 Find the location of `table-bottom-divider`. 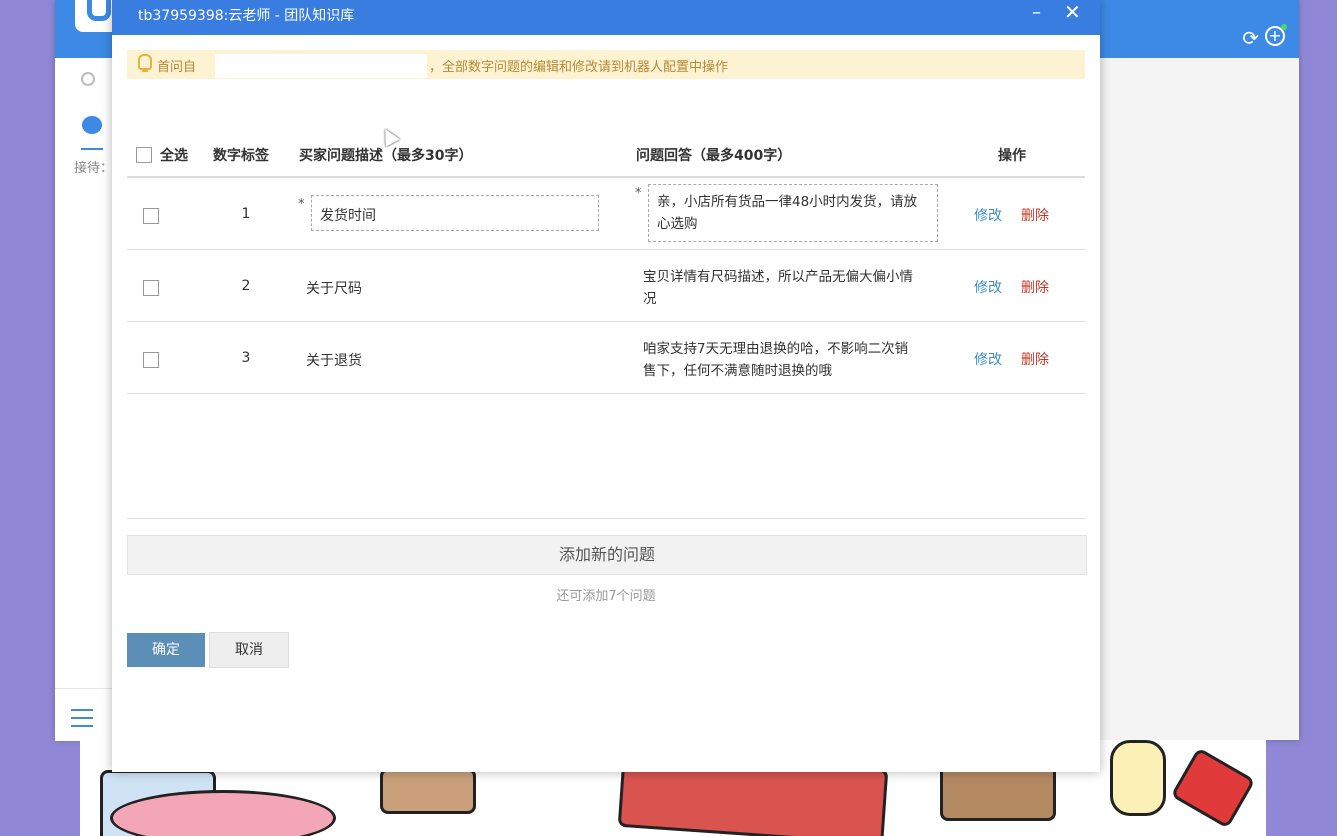

table-bottom-divider is located at coordinates (606, 518).